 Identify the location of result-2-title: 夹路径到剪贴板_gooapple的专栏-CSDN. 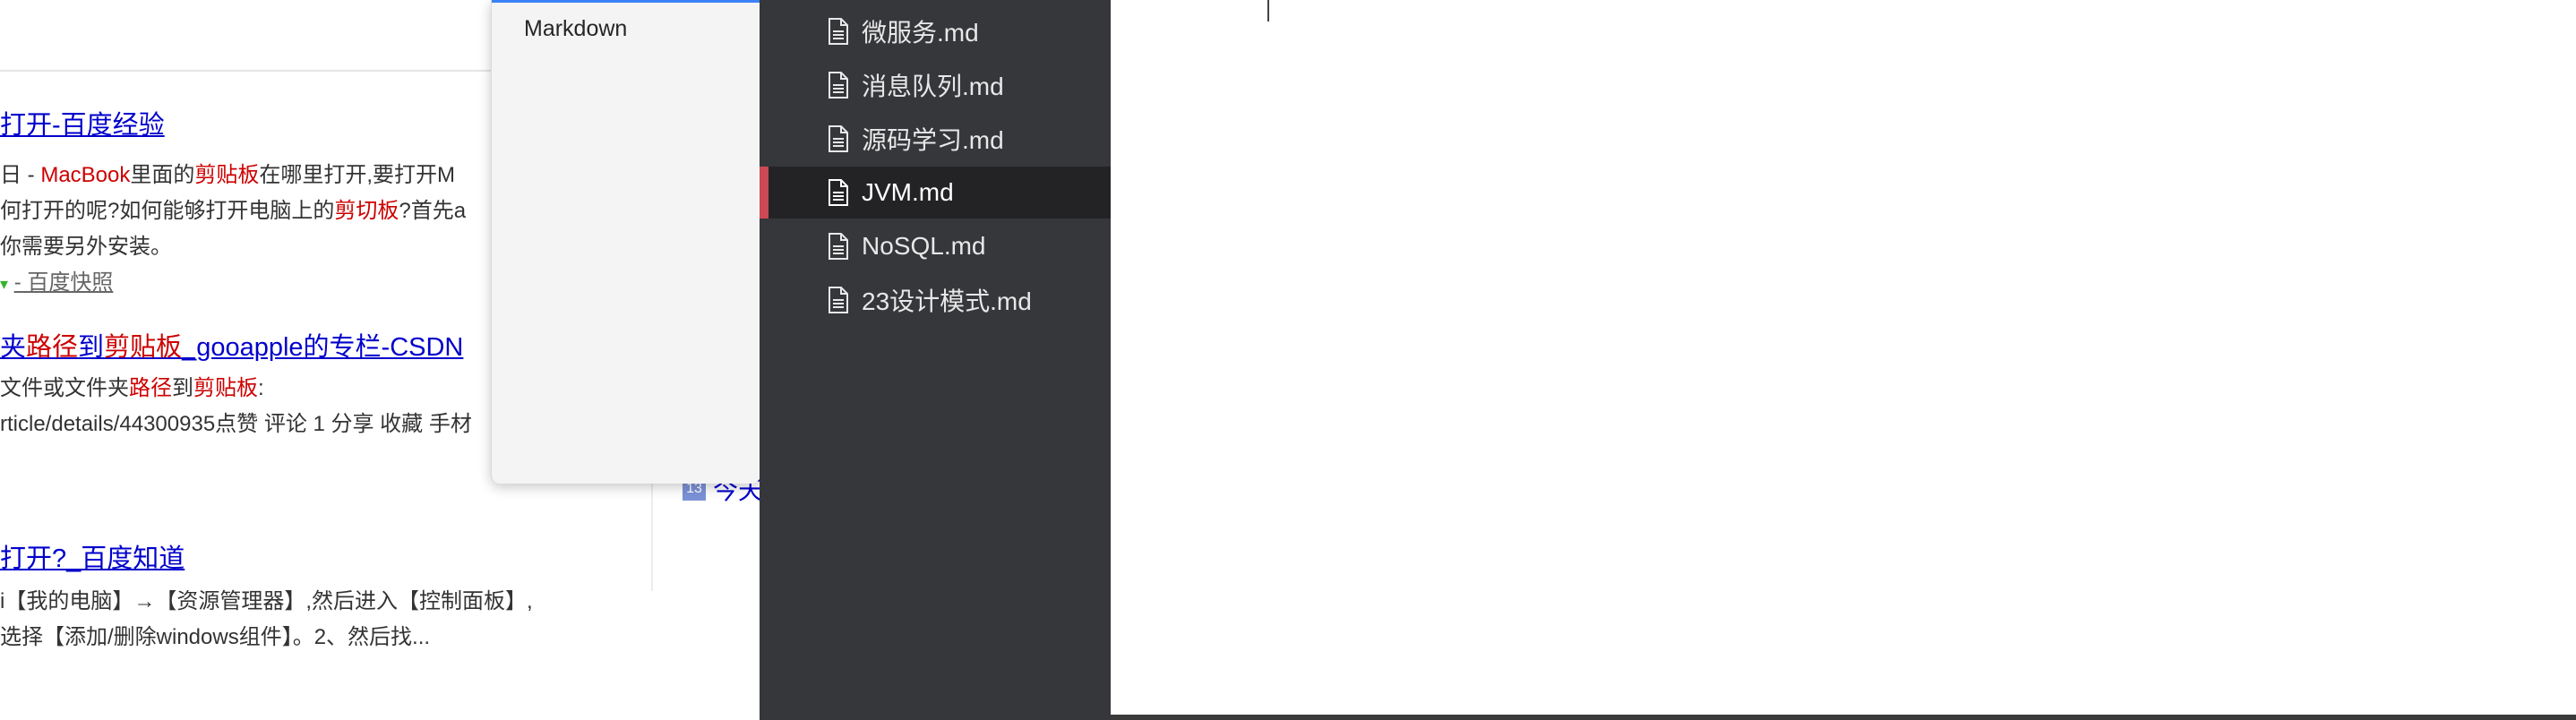
(231, 348).